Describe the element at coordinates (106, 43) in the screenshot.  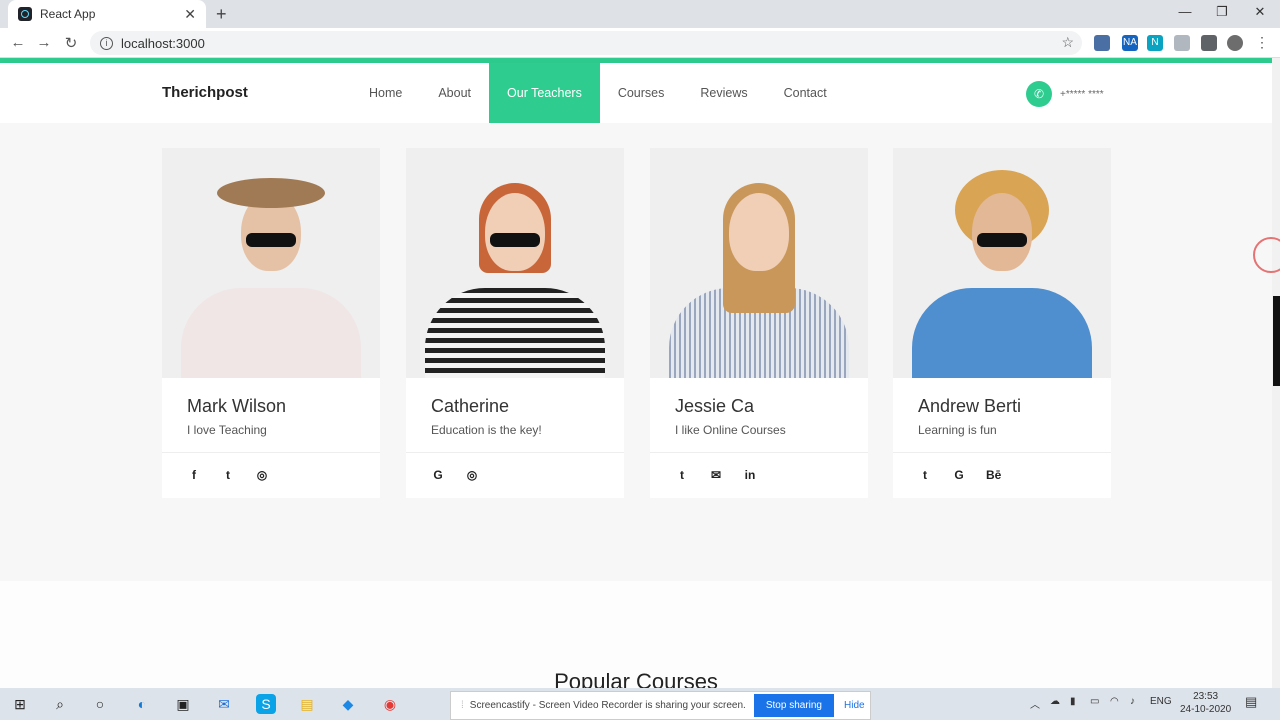
I see `site-info-icon: i` at that location.